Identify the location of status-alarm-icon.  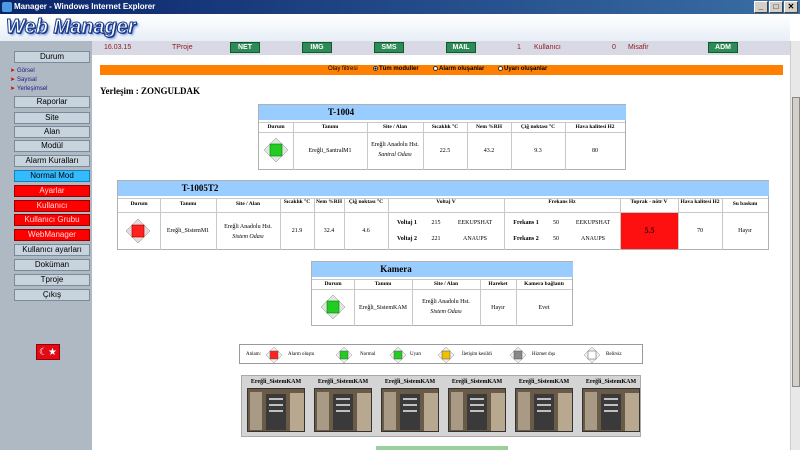
(138, 231).